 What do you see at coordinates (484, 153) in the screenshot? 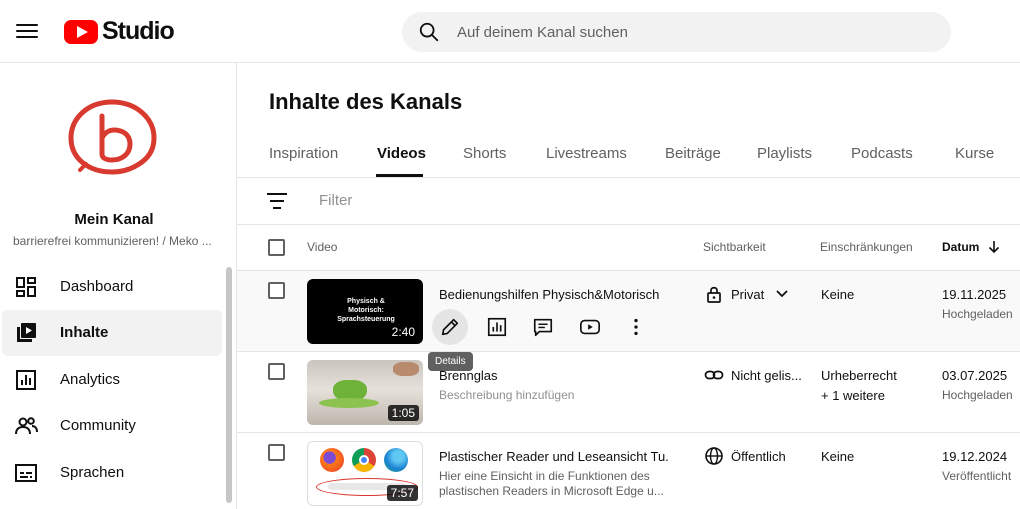
I see `tab-shorts: Shorts` at bounding box center [484, 153].